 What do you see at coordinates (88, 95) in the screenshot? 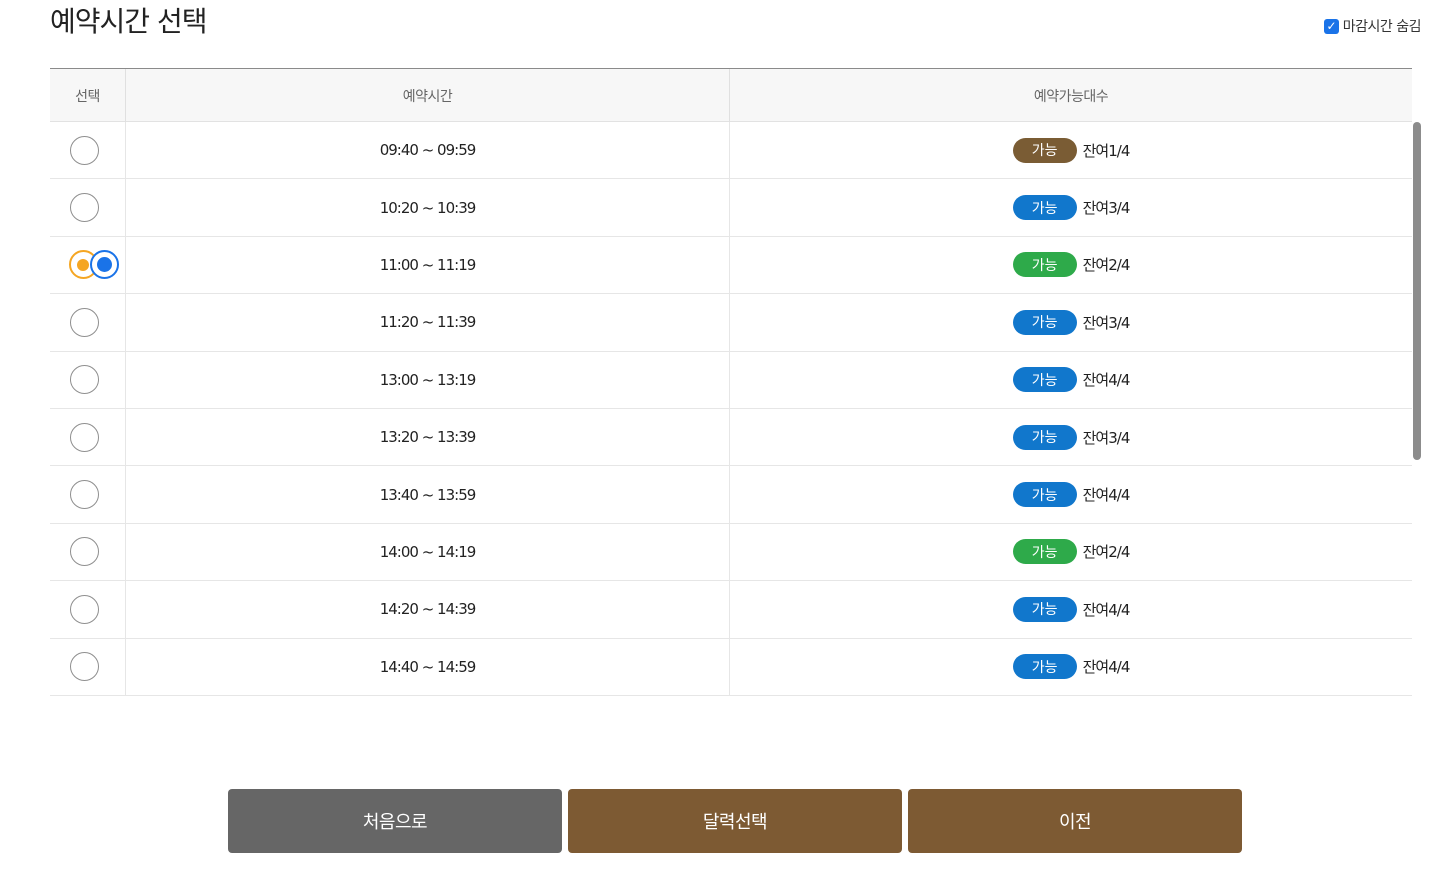
I see `header-select: 선택` at bounding box center [88, 95].